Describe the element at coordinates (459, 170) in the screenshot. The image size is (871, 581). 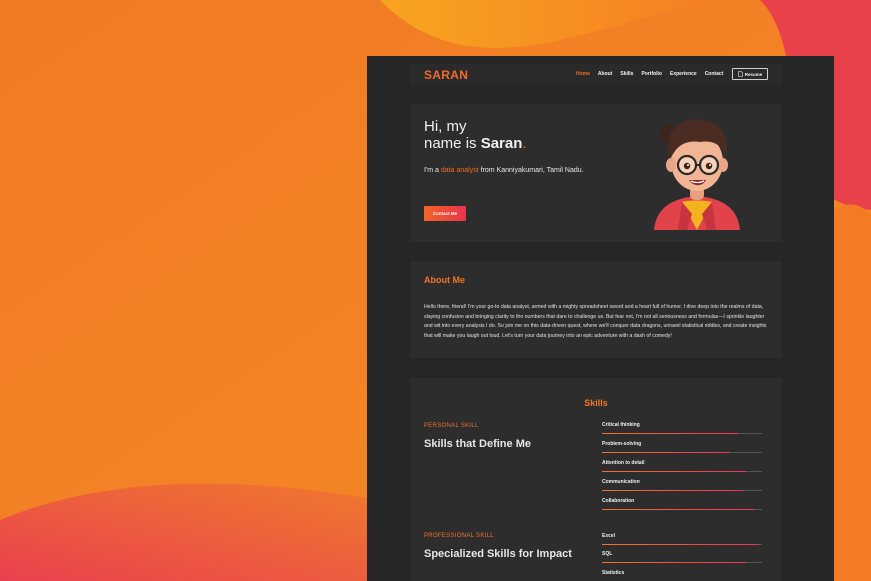
I see `hero-sub-highlight: data analyst` at that location.